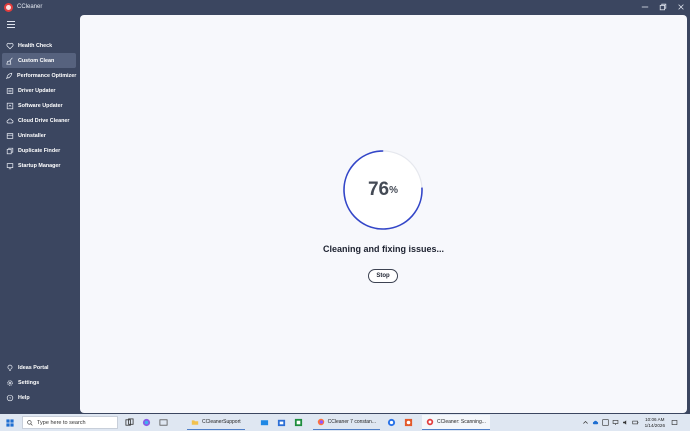  What do you see at coordinates (430, 422) in the screenshot?
I see `ccleaner-icon` at bounding box center [430, 422].